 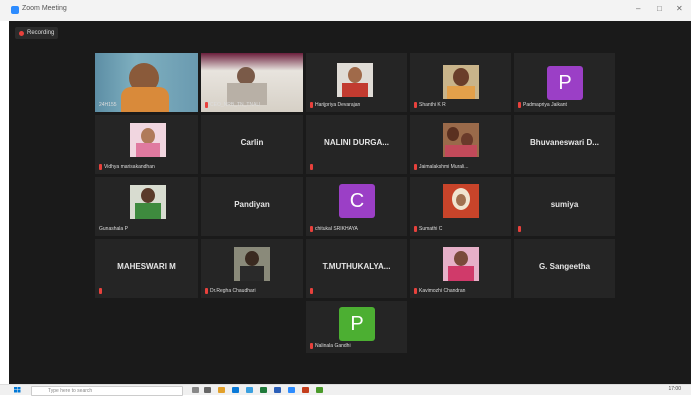 I want to click on participant-tile: Gunashala P, so click(x=146, y=206).